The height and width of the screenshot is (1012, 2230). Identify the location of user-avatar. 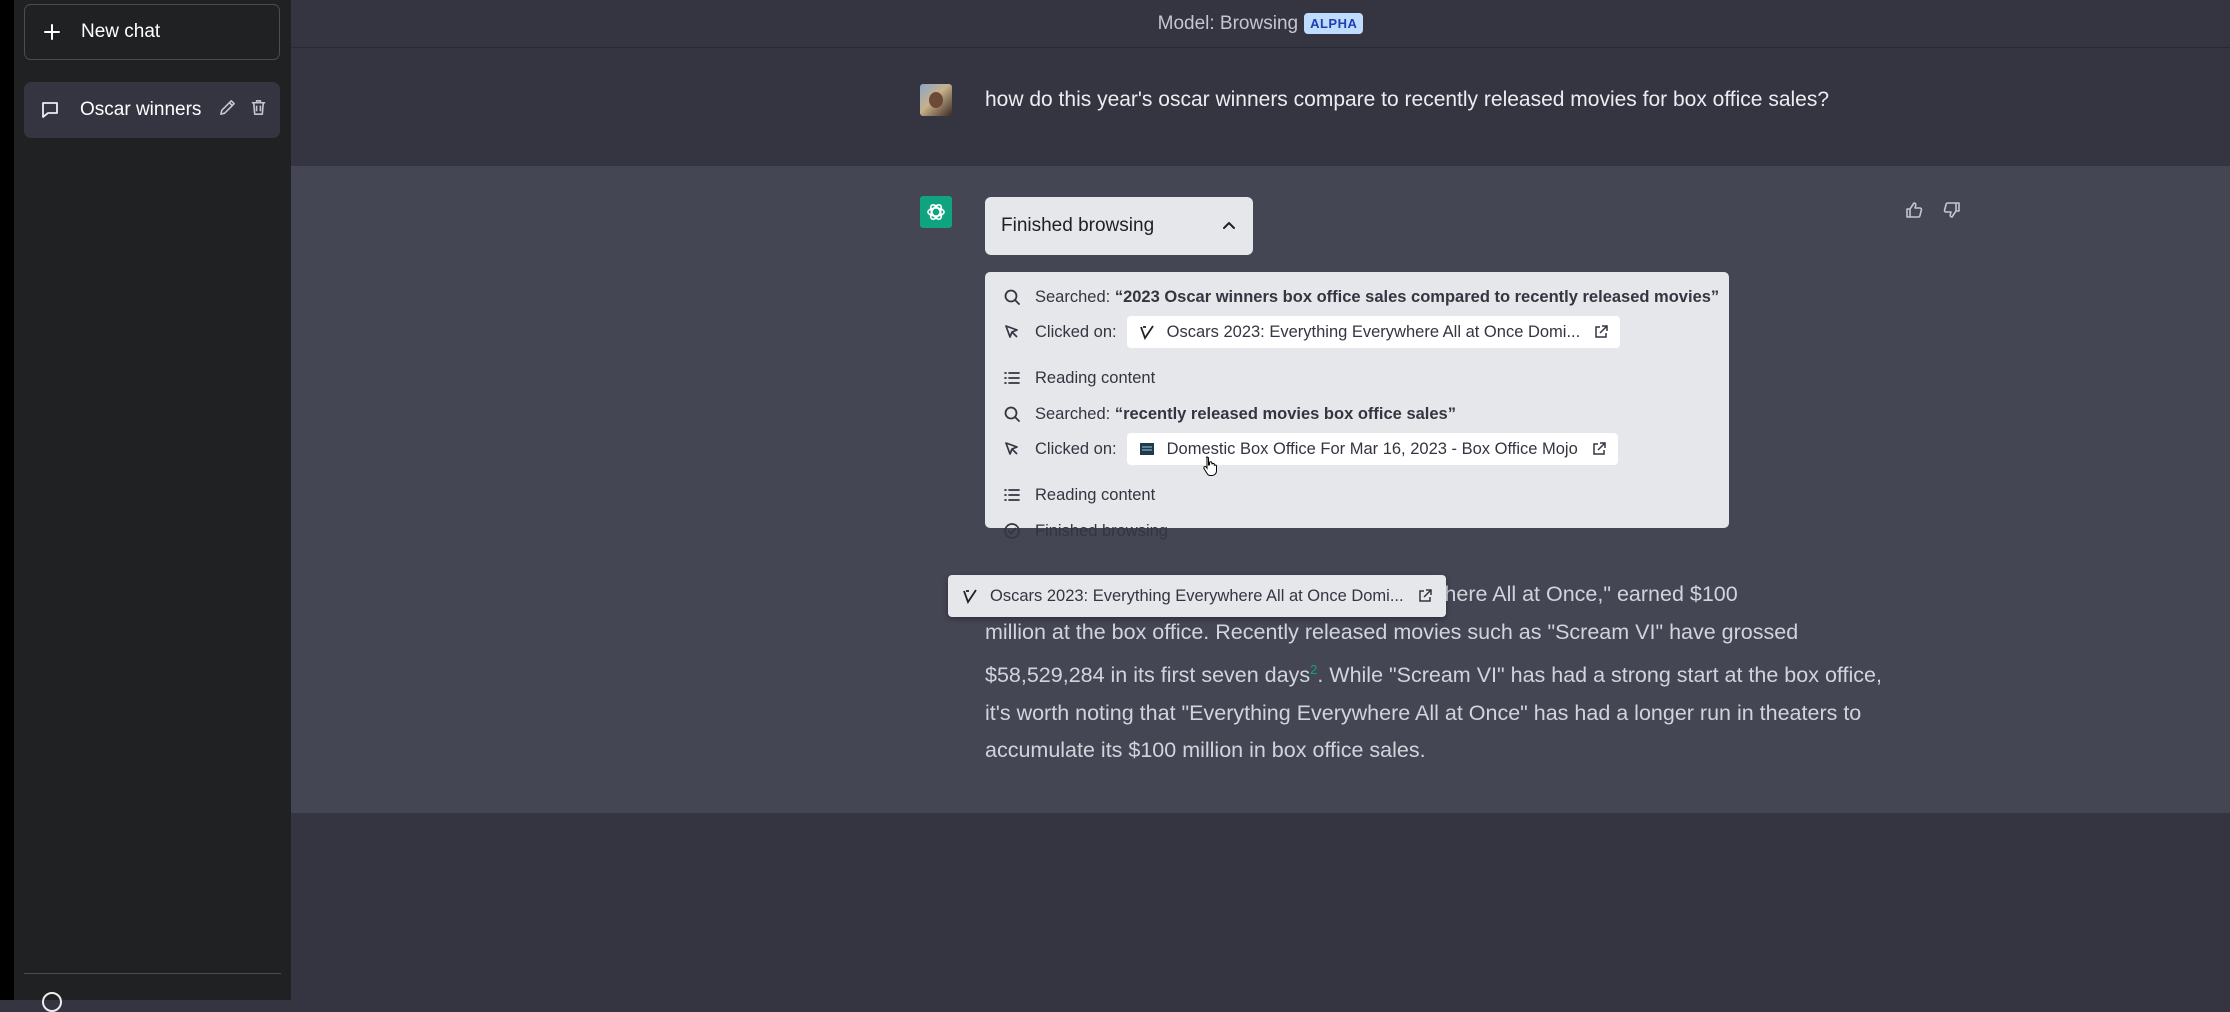
(936, 100).